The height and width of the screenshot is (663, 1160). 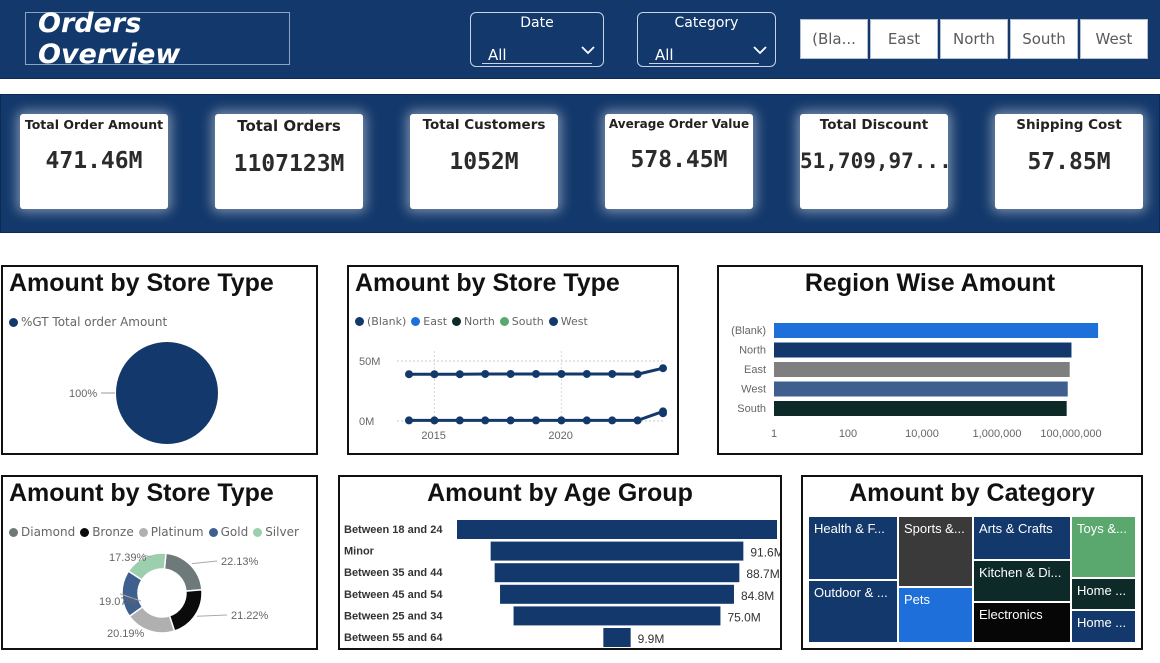 I want to click on funnel-value-label: 88.7M, so click(x=762, y=574).